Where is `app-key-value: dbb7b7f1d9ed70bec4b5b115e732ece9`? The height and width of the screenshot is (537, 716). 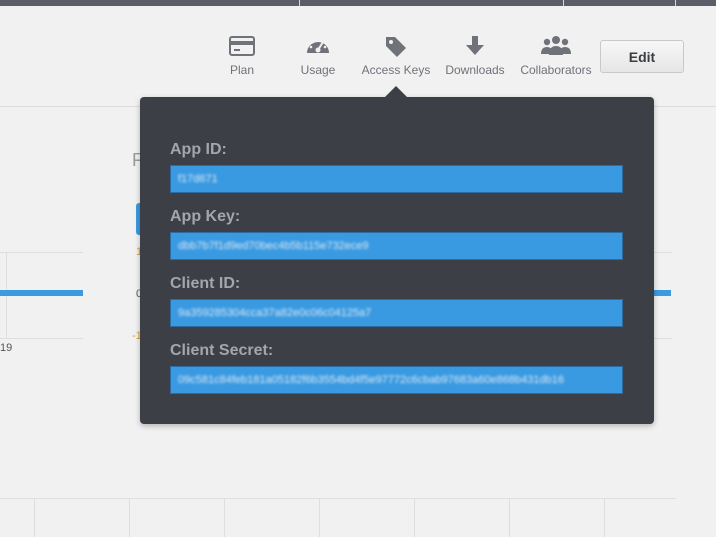
app-key-value: dbb7b7f1d9ed70bec4b5b115e732ece9 is located at coordinates (273, 246).